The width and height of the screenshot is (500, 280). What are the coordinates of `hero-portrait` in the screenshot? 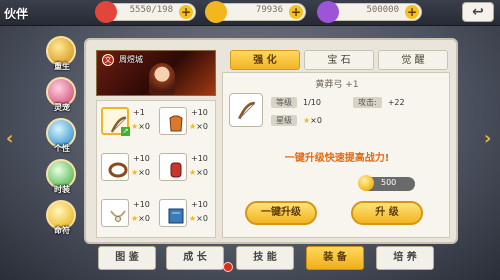 It's located at (162, 79).